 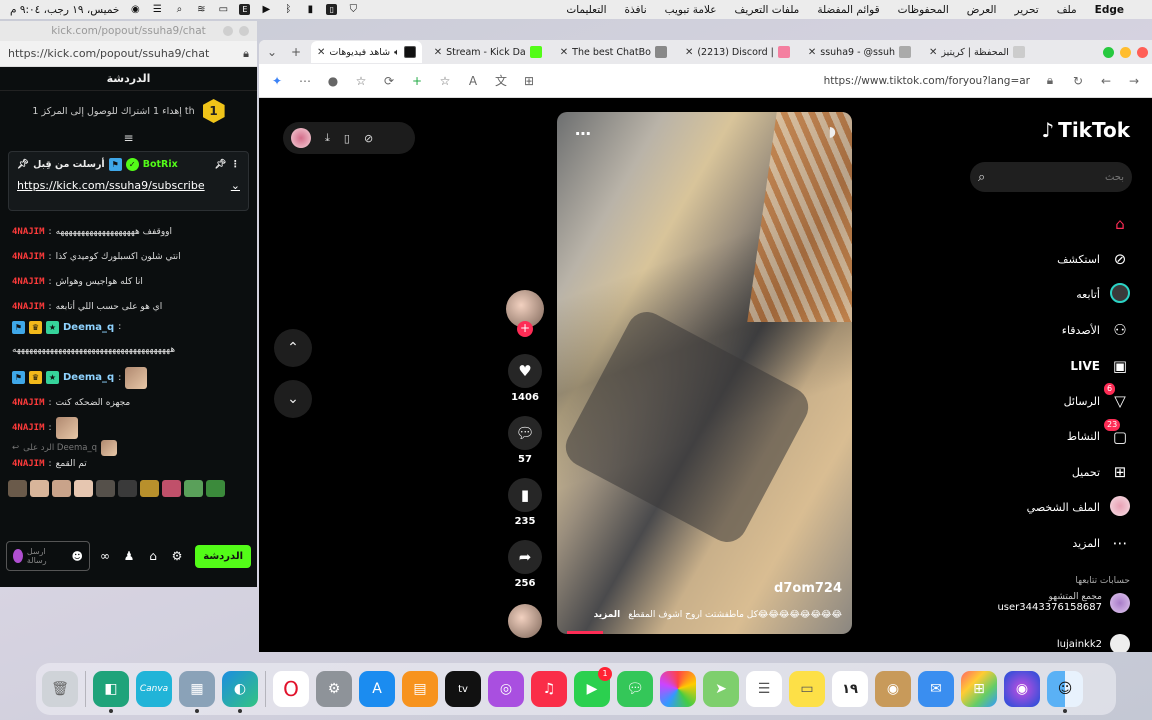 I want to click on nav-live: LIVE ▣, so click(x=1050, y=366).